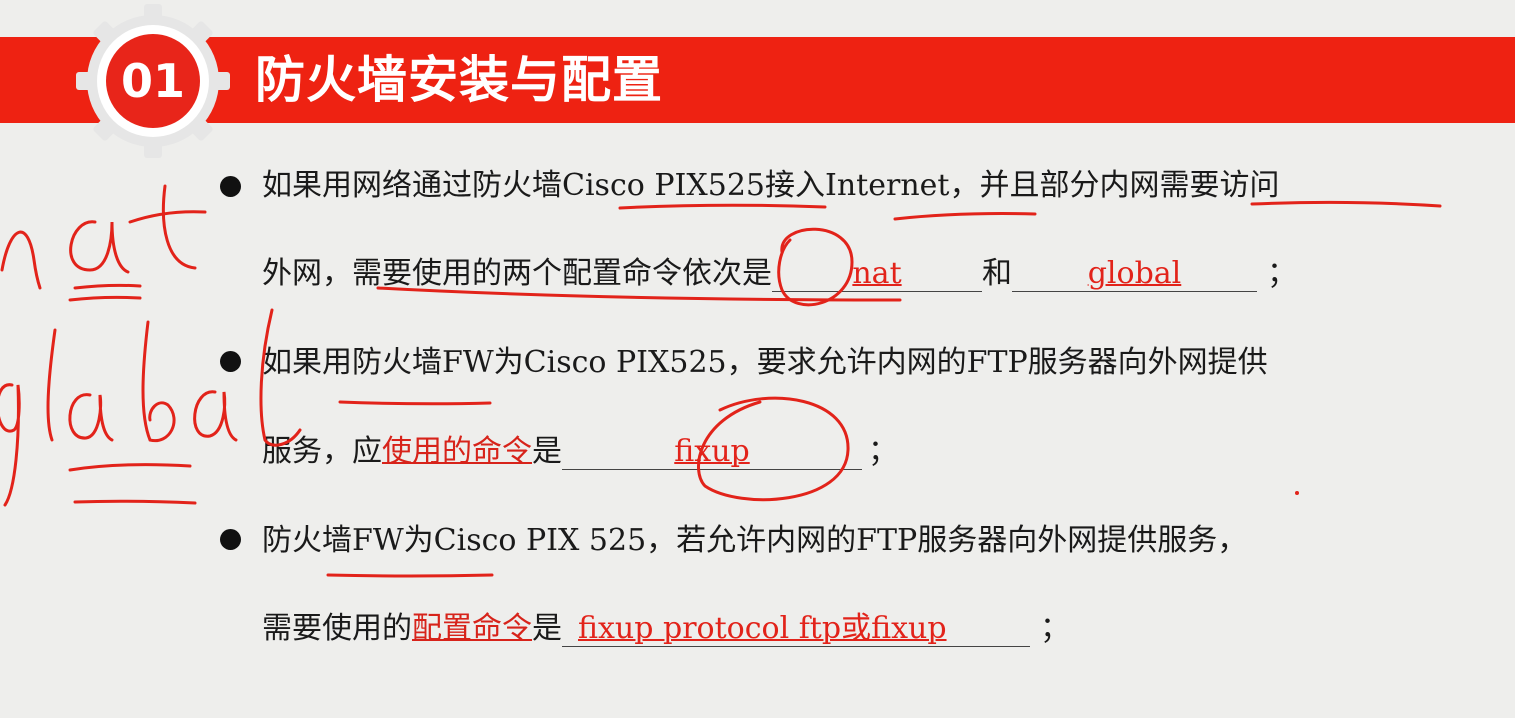  I want to click on item-1-conj: 和, so click(997, 273).